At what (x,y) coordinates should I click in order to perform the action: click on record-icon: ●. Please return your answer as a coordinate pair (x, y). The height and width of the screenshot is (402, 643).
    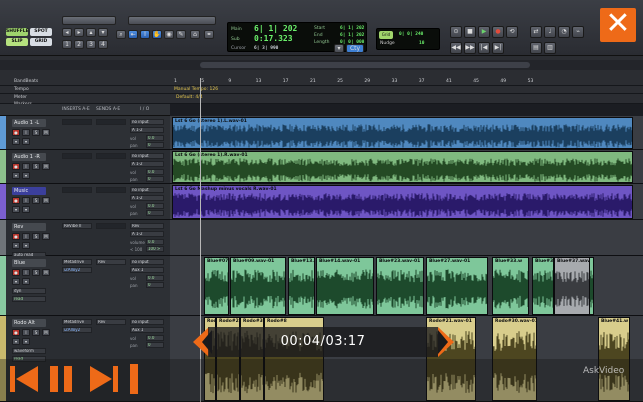
    Looking at the image, I should click on (498, 32).